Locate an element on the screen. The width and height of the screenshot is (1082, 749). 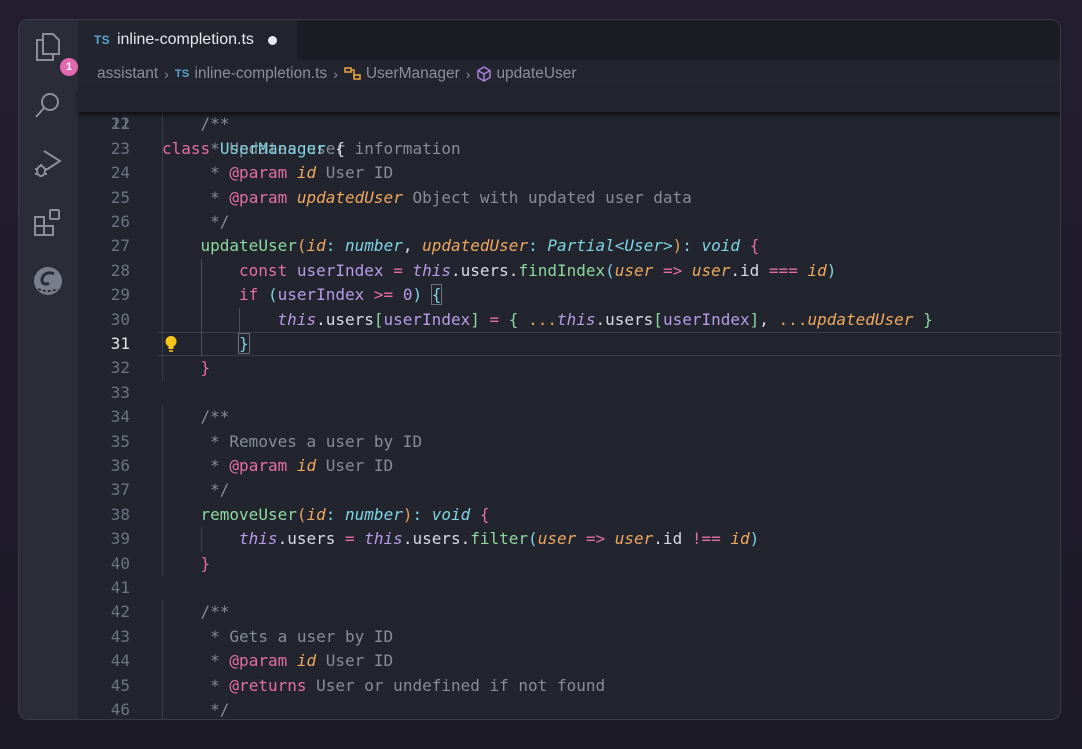
typescript-icon: TS is located at coordinates (102, 40).